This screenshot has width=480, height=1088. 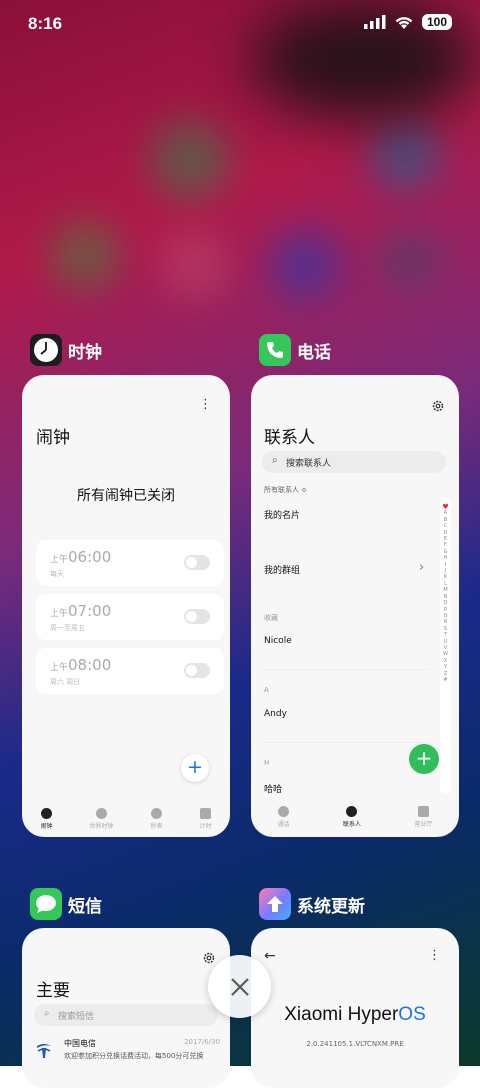 I want to click on alarm-icon, so click(x=46, y=813).